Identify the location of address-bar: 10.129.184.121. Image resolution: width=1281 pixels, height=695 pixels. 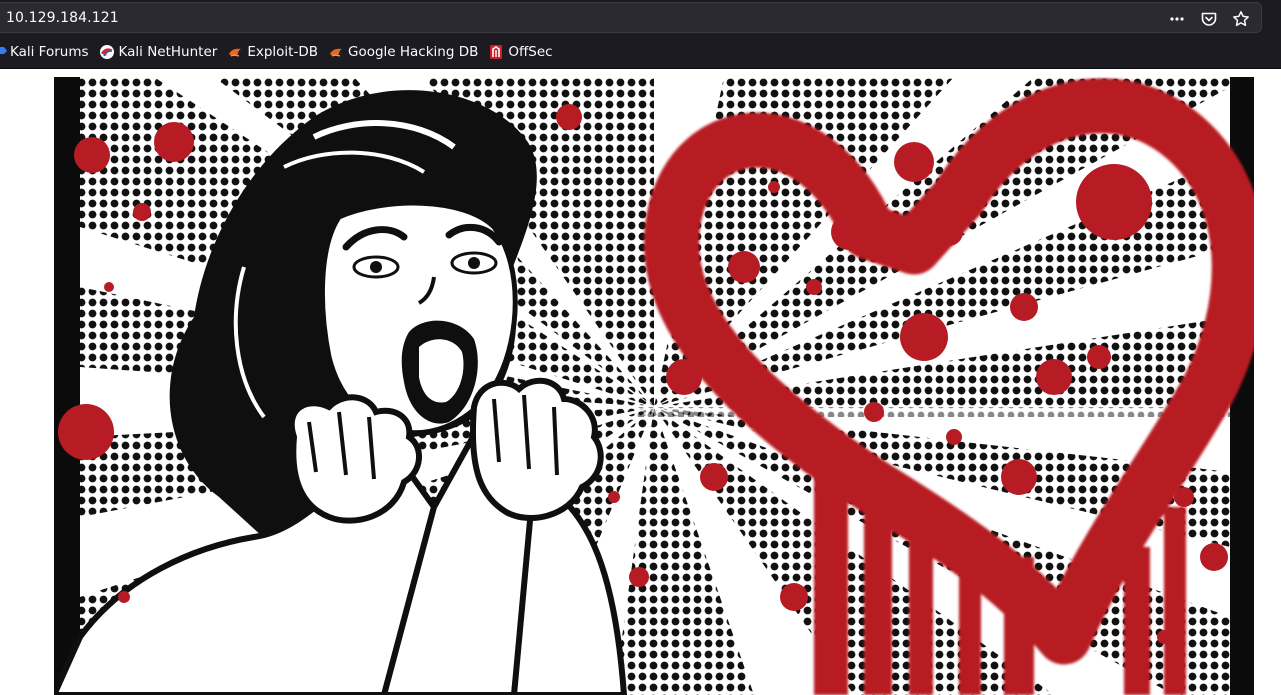
(631, 17).